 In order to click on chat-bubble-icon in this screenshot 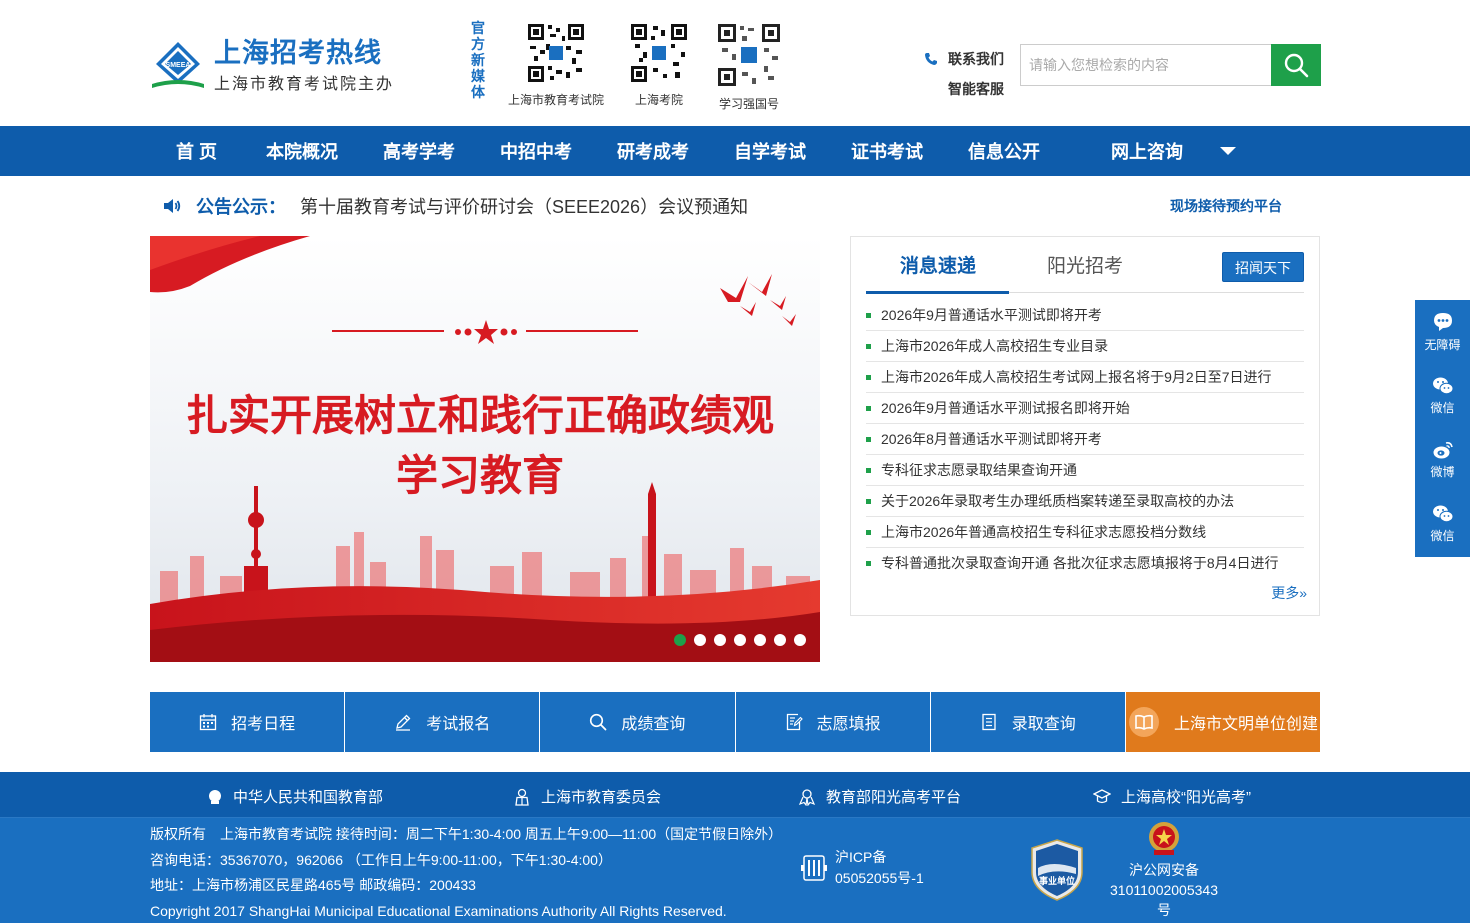, I will do `click(1443, 322)`.